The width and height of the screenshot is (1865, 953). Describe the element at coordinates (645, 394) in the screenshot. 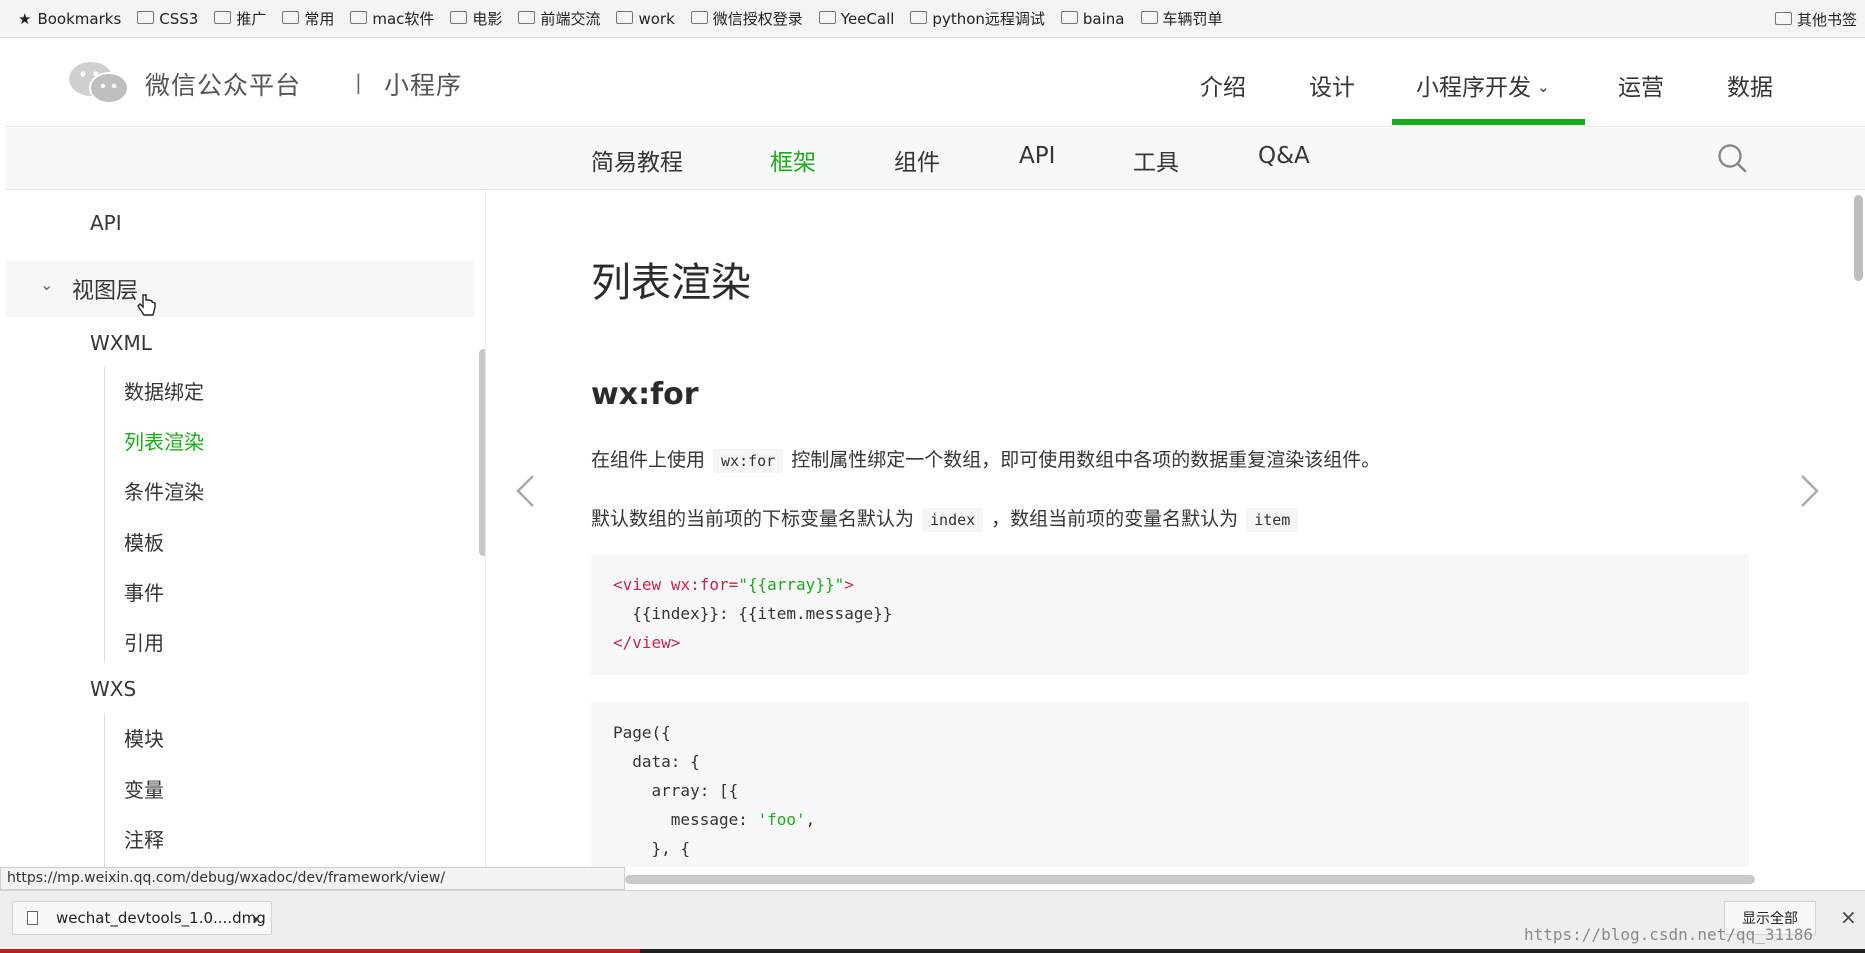

I see `section-heading: wx:for` at that location.